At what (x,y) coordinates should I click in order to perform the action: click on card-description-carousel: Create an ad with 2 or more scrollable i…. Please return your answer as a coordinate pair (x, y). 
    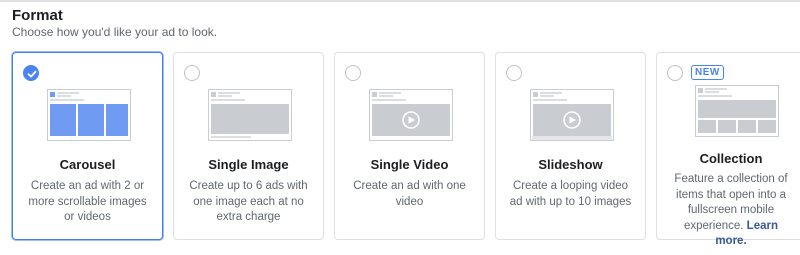
    Looking at the image, I should click on (87, 201).